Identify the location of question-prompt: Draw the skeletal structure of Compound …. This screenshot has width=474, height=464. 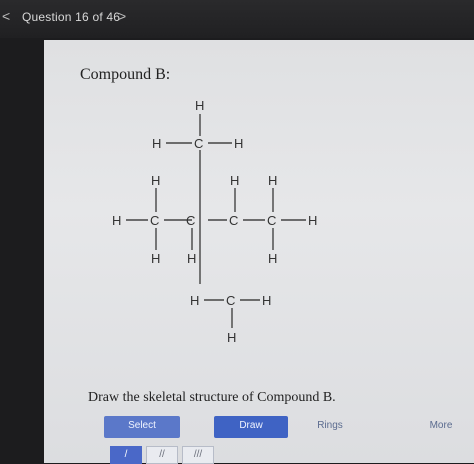
(212, 397).